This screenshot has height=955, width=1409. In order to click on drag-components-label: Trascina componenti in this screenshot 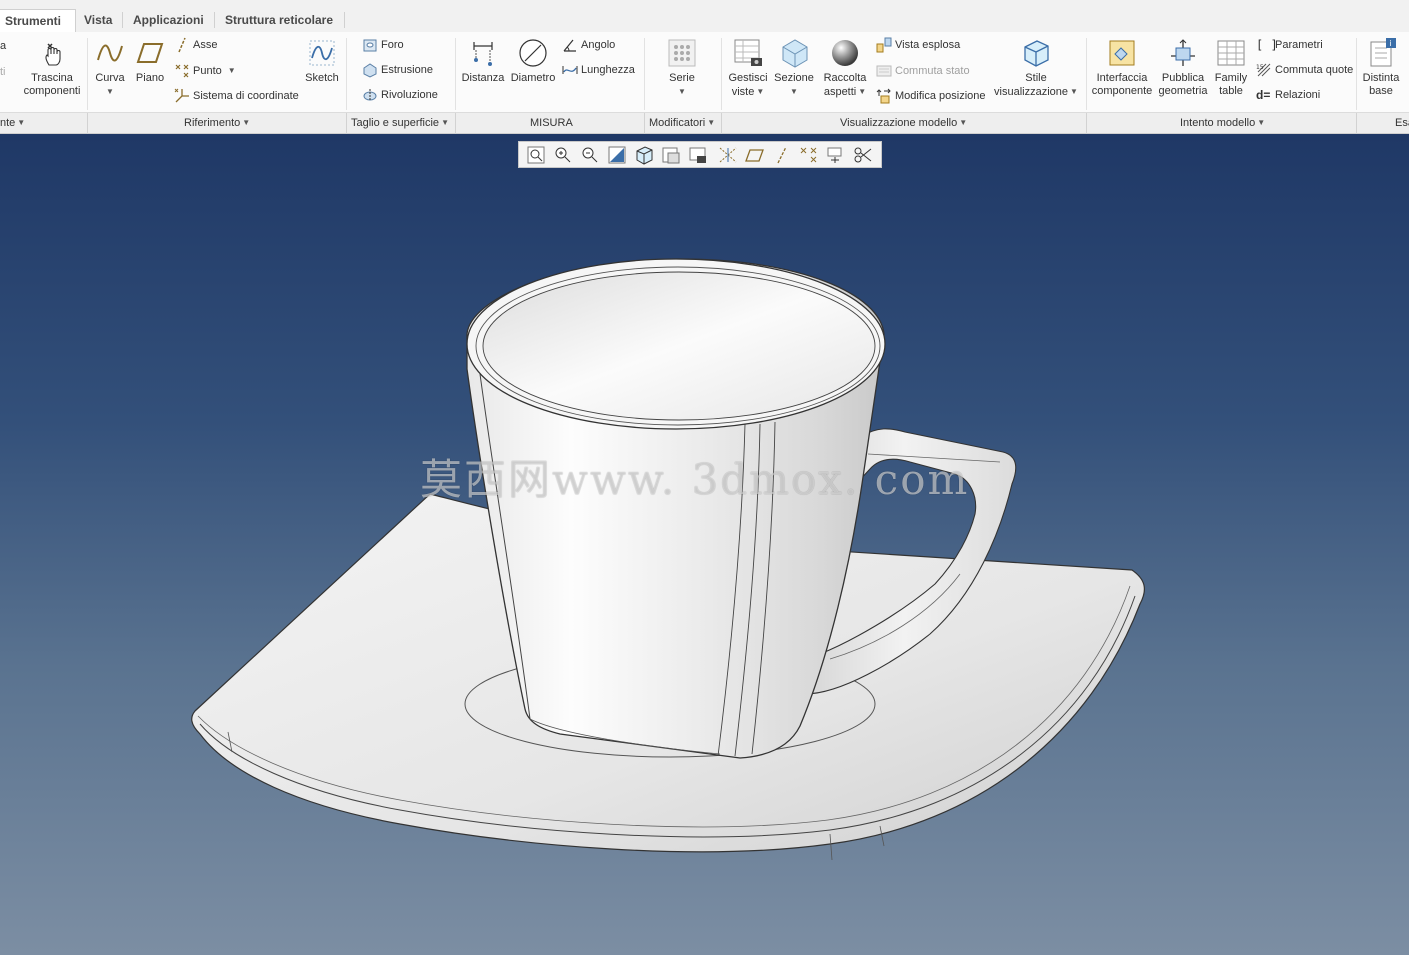, I will do `click(52, 84)`.